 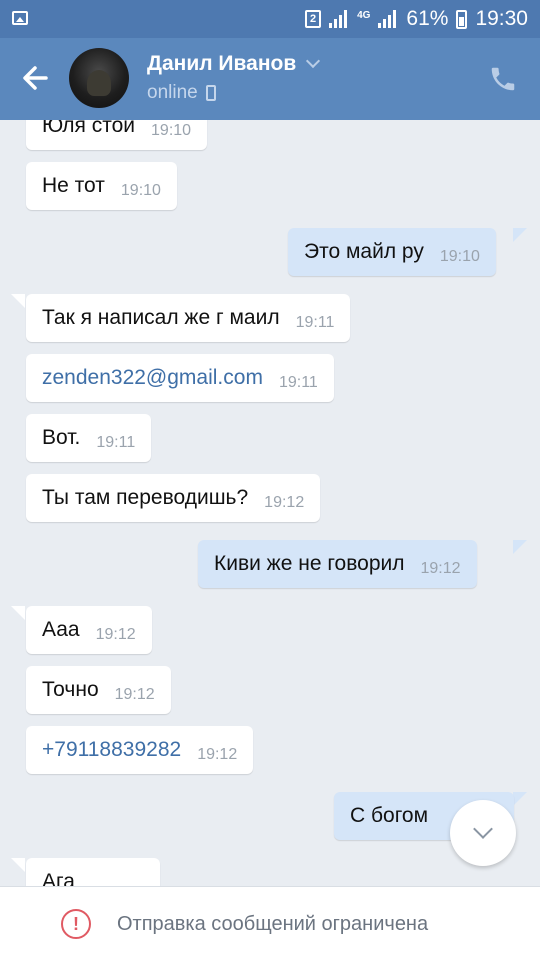 I want to click on message-bubble: Ага, so click(x=93, y=872).